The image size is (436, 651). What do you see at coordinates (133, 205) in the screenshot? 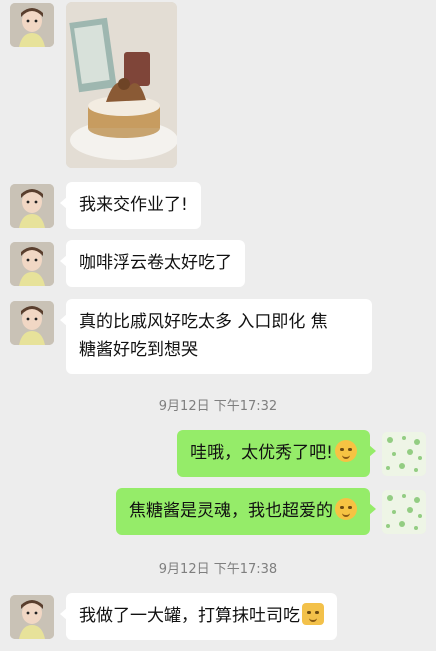
I see `message-text: 我来交作业了!` at bounding box center [133, 205].